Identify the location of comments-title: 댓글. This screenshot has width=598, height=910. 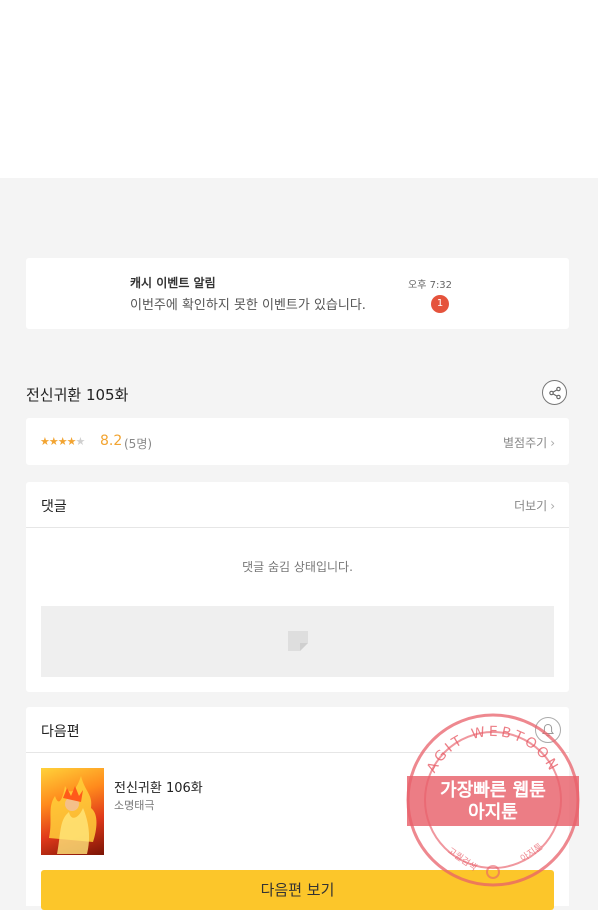
(54, 507).